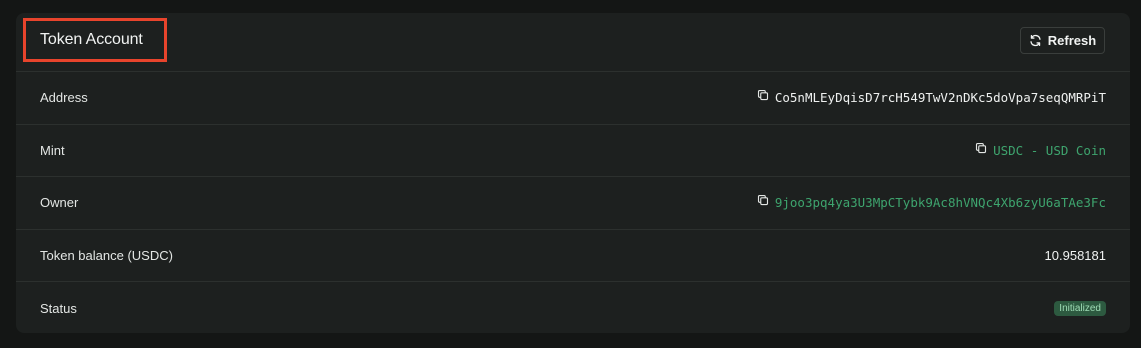  Describe the element at coordinates (106, 255) in the screenshot. I see `row-label: Token balance (USDC)` at that location.